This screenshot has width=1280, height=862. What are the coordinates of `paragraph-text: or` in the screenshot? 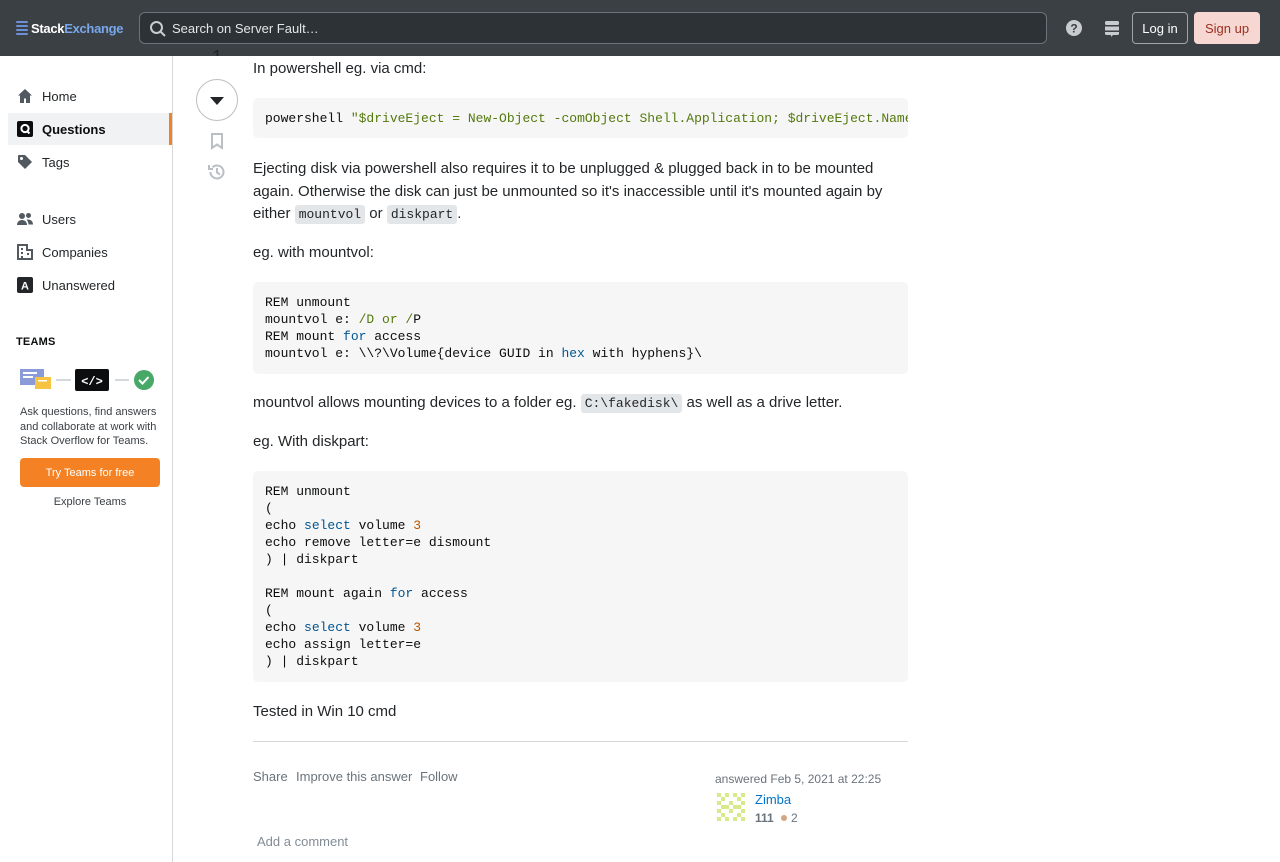 It's located at (376, 213).